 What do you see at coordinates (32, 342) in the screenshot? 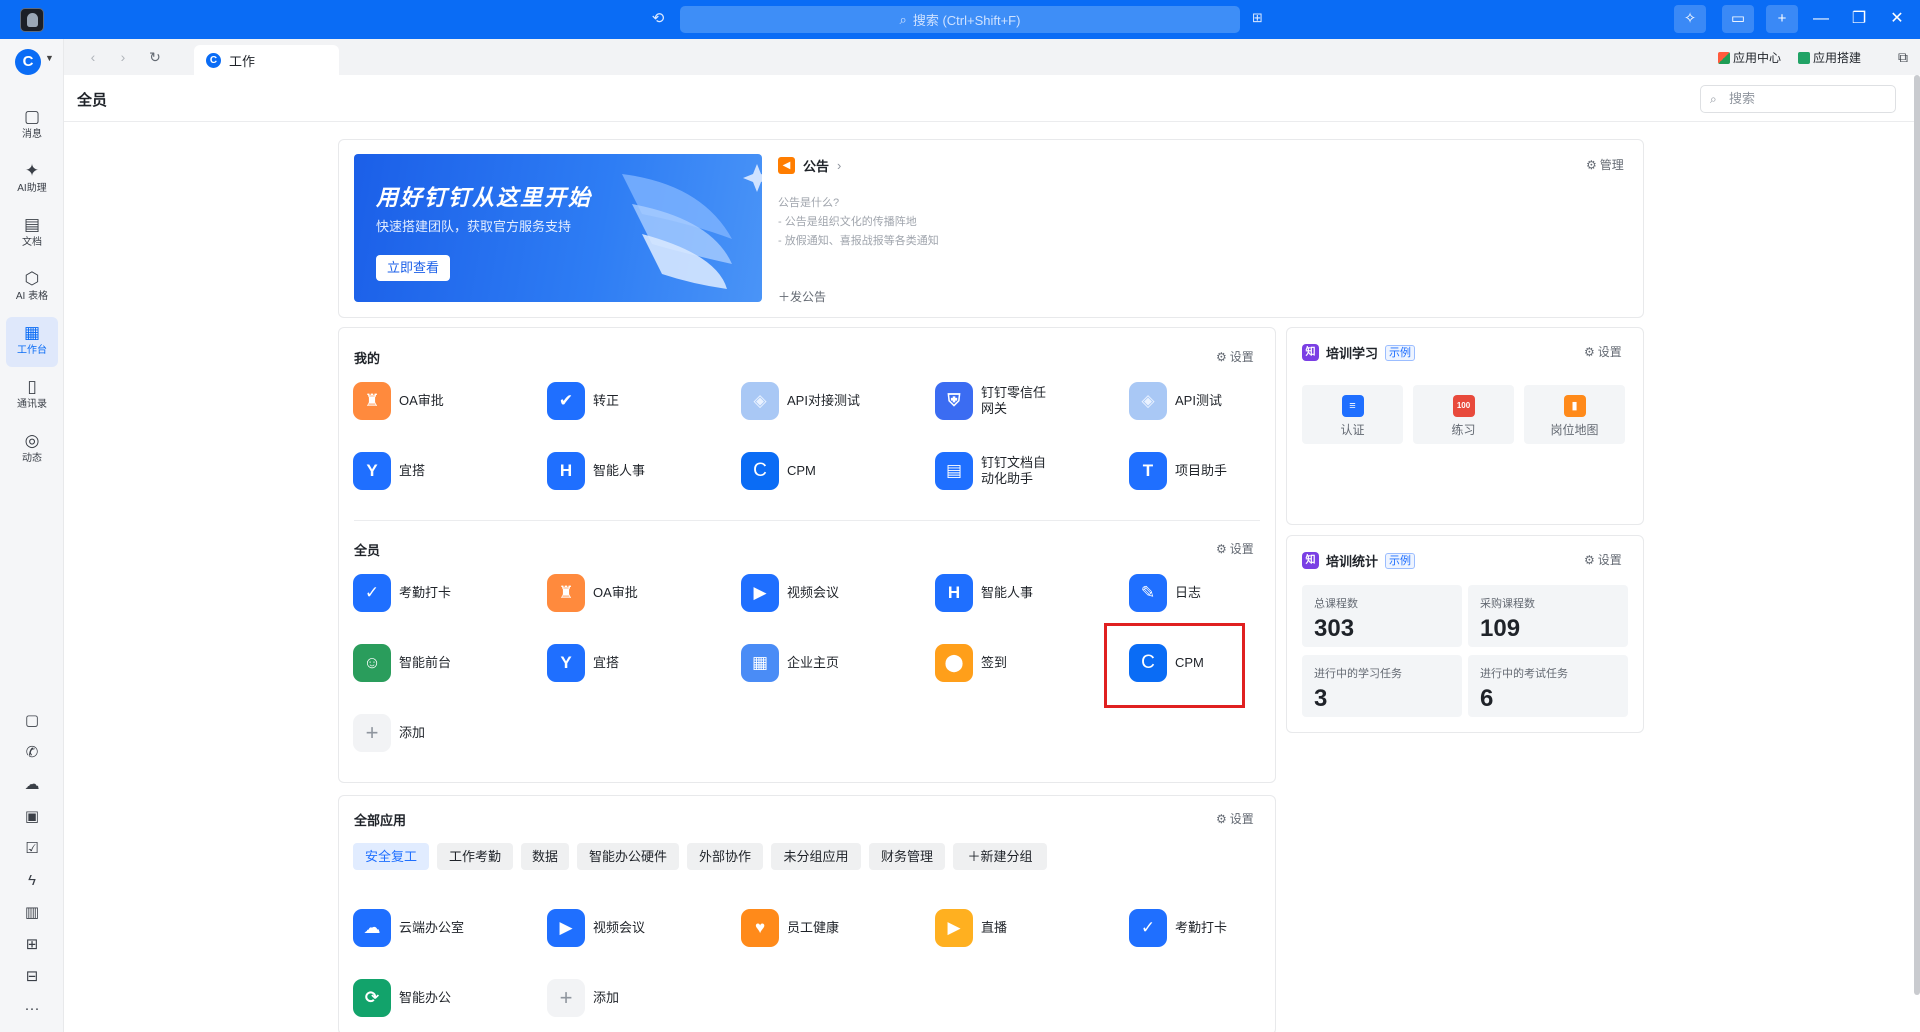
I see `rail-item-workbench: ▦ 工作台` at bounding box center [32, 342].